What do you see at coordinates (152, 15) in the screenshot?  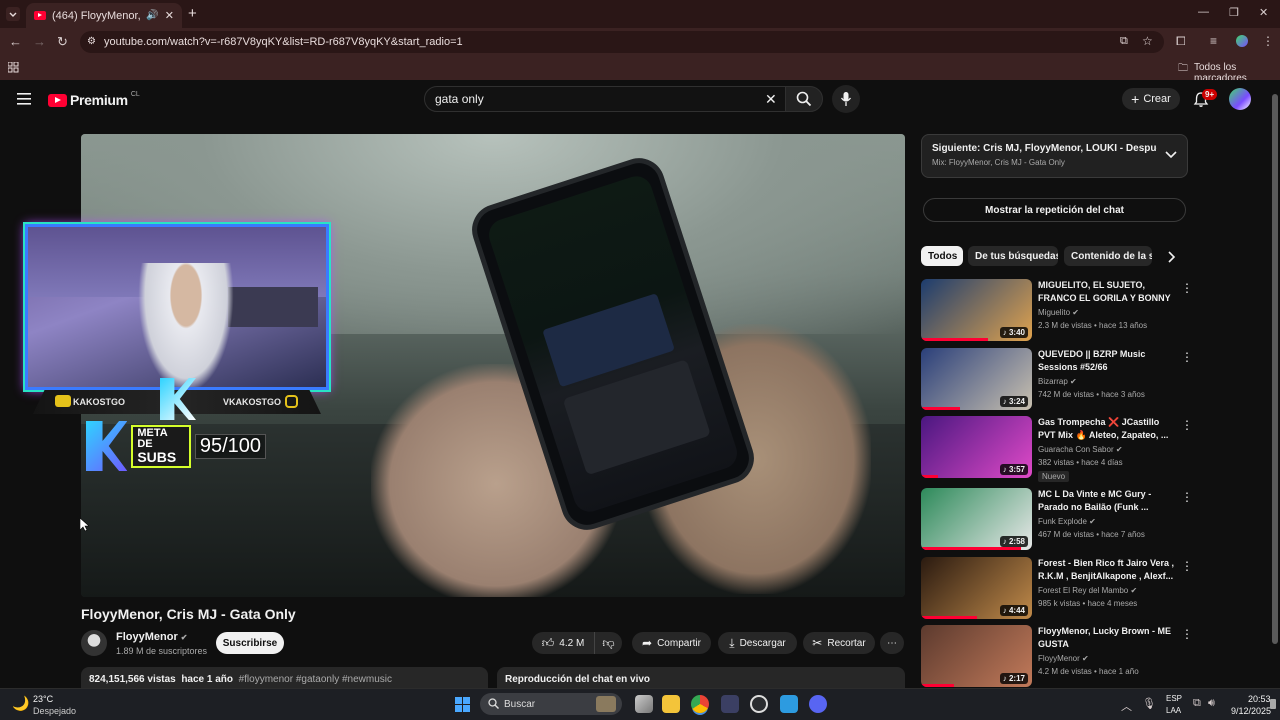 I see `speaker-icon: 🔊` at bounding box center [152, 15].